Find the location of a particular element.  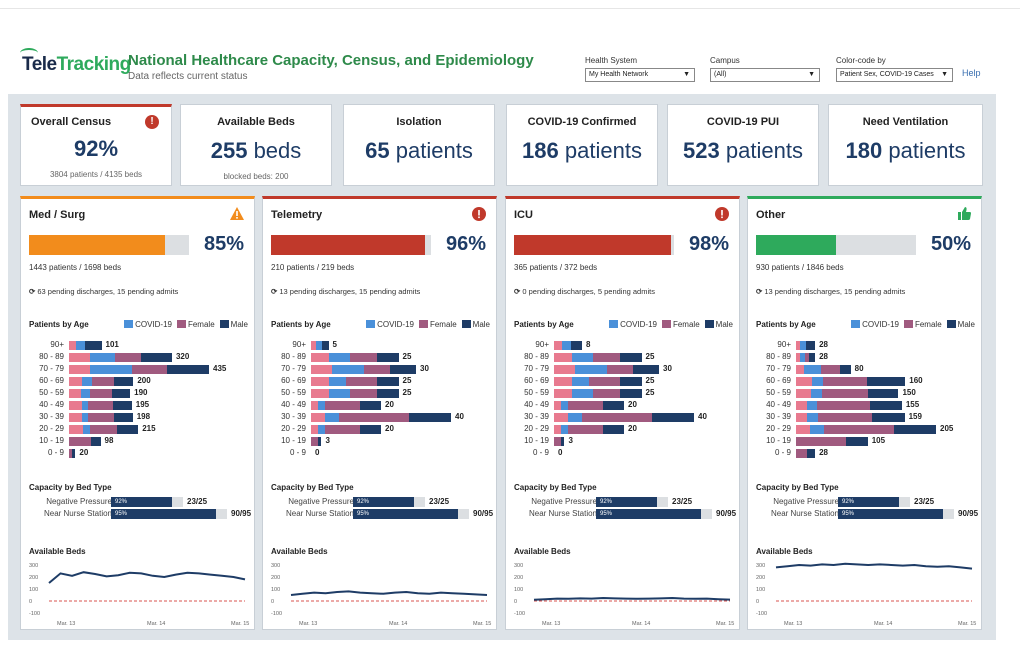

legend-label-female: Female is located at coordinates (686, 324).